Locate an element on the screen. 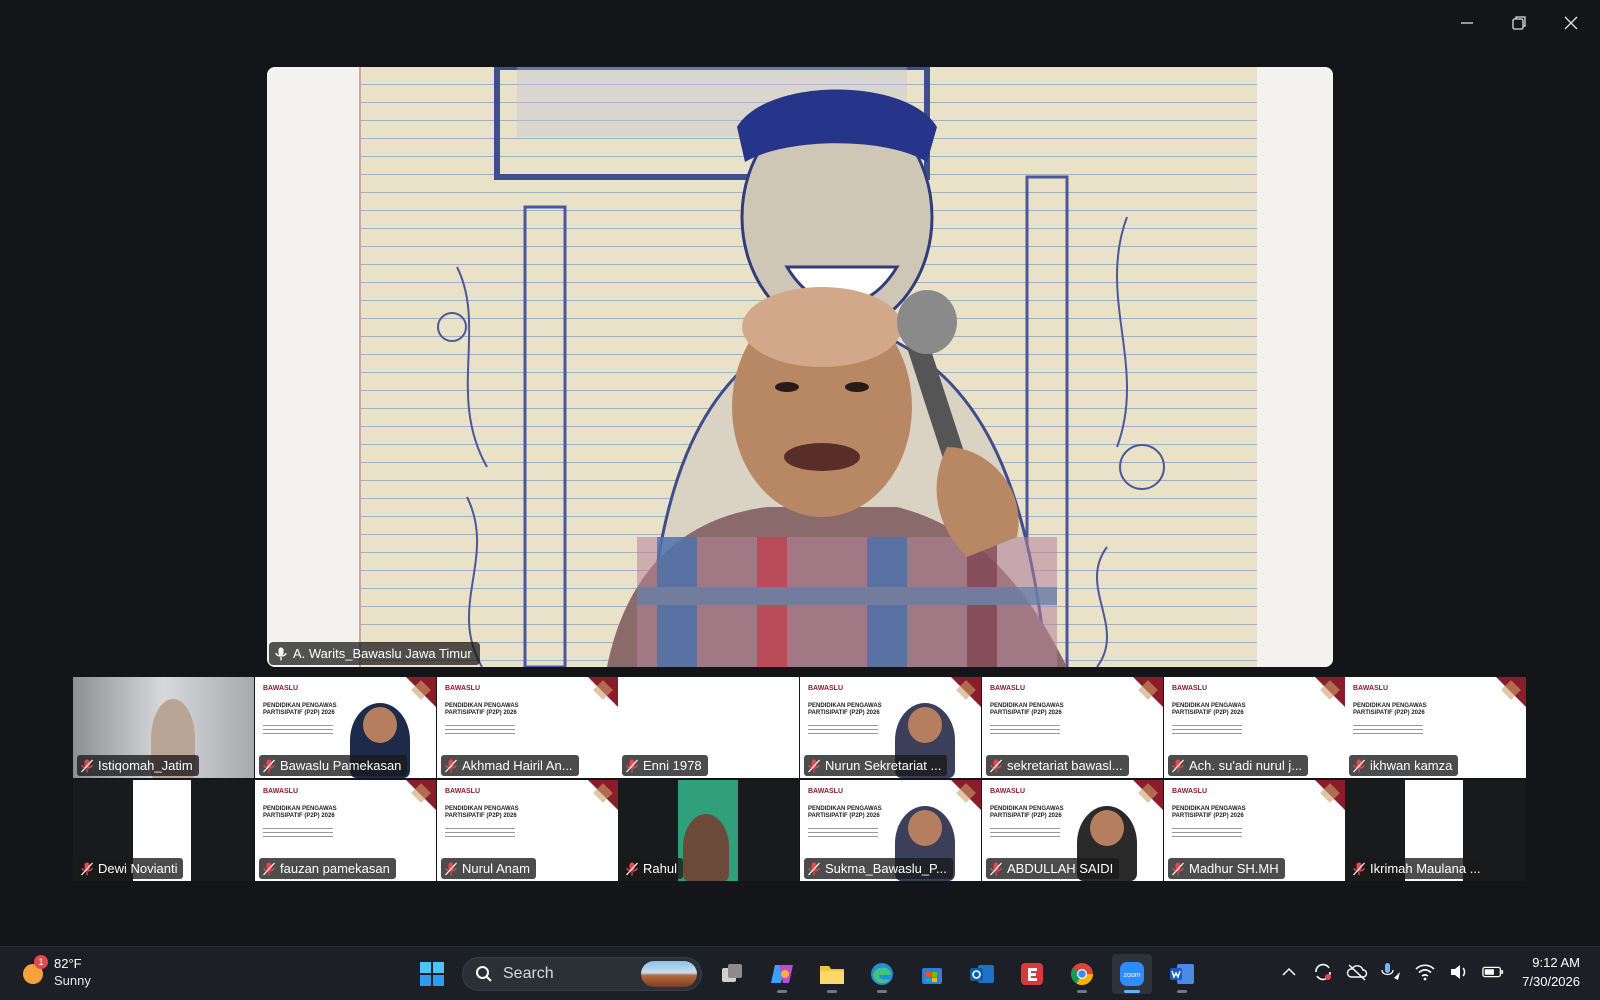 This screenshot has height=1000, width=1600. participant-tile: Istiqomah_Jatim is located at coordinates (163, 727).